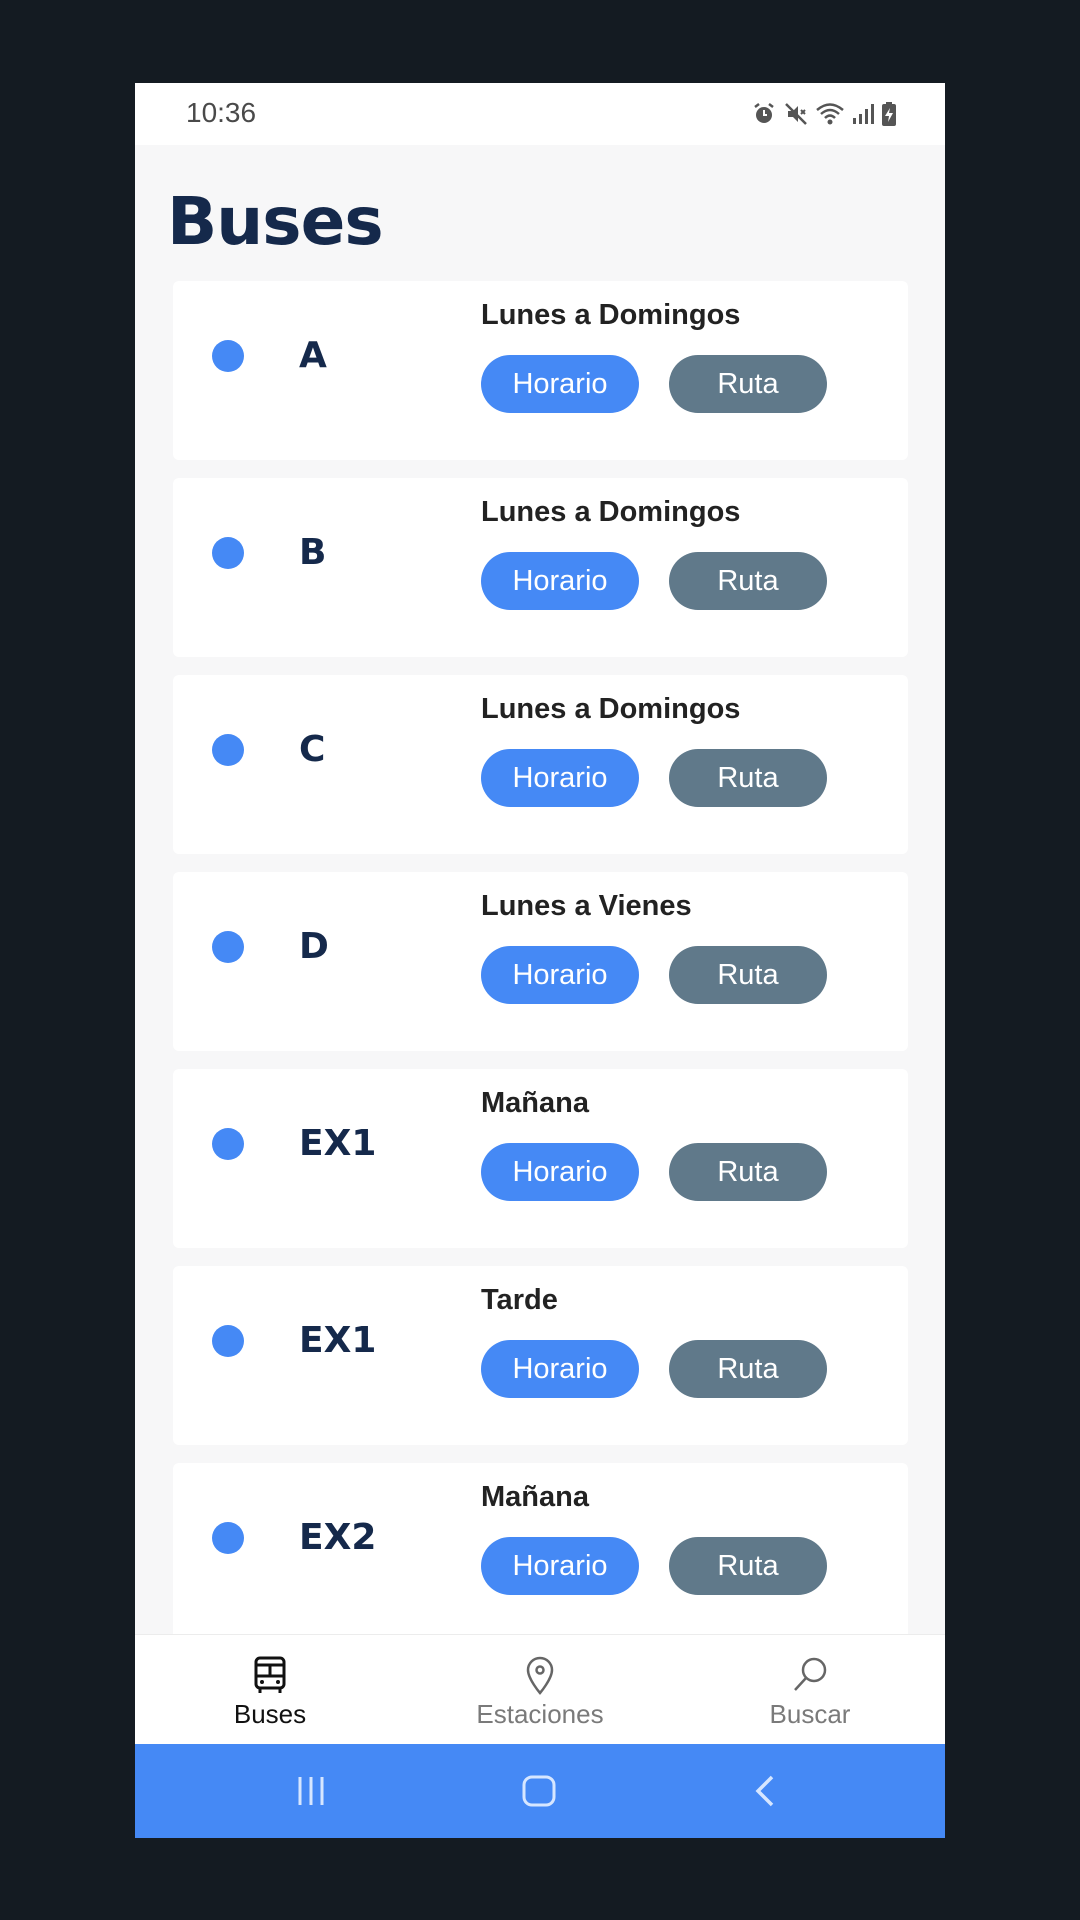  I want to click on home-icon, so click(539, 1791).